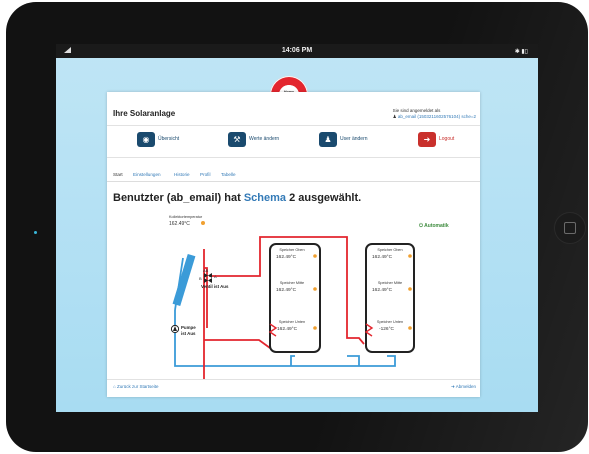 The height and width of the screenshot is (454, 589). I want to click on nav-values-label: Werte ändern, so click(264, 139).